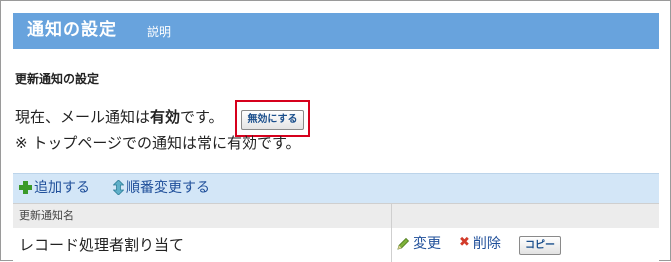  Describe the element at coordinates (72, 30) in the screenshot. I see `page-title: 通知の設定` at that location.